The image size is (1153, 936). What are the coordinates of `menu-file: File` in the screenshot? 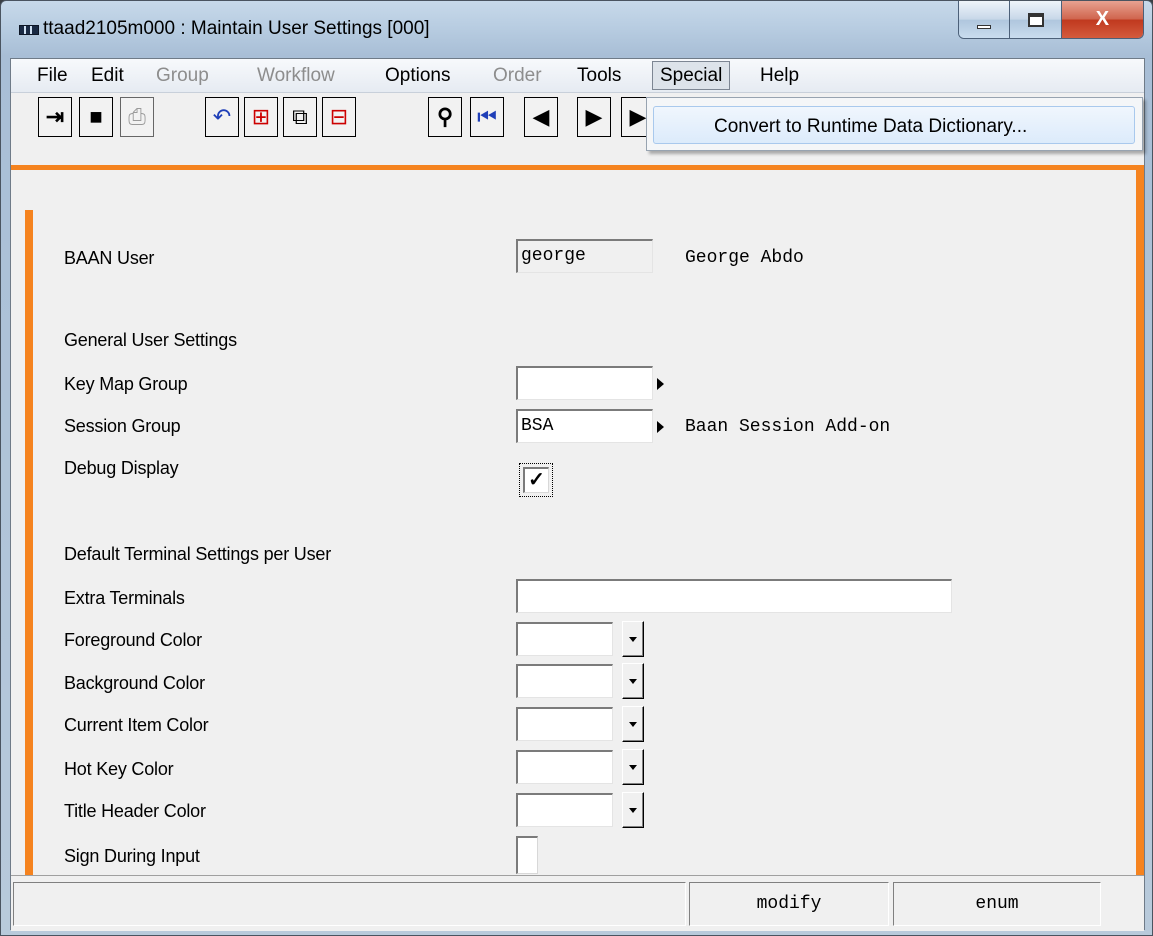 It's located at (52, 76).